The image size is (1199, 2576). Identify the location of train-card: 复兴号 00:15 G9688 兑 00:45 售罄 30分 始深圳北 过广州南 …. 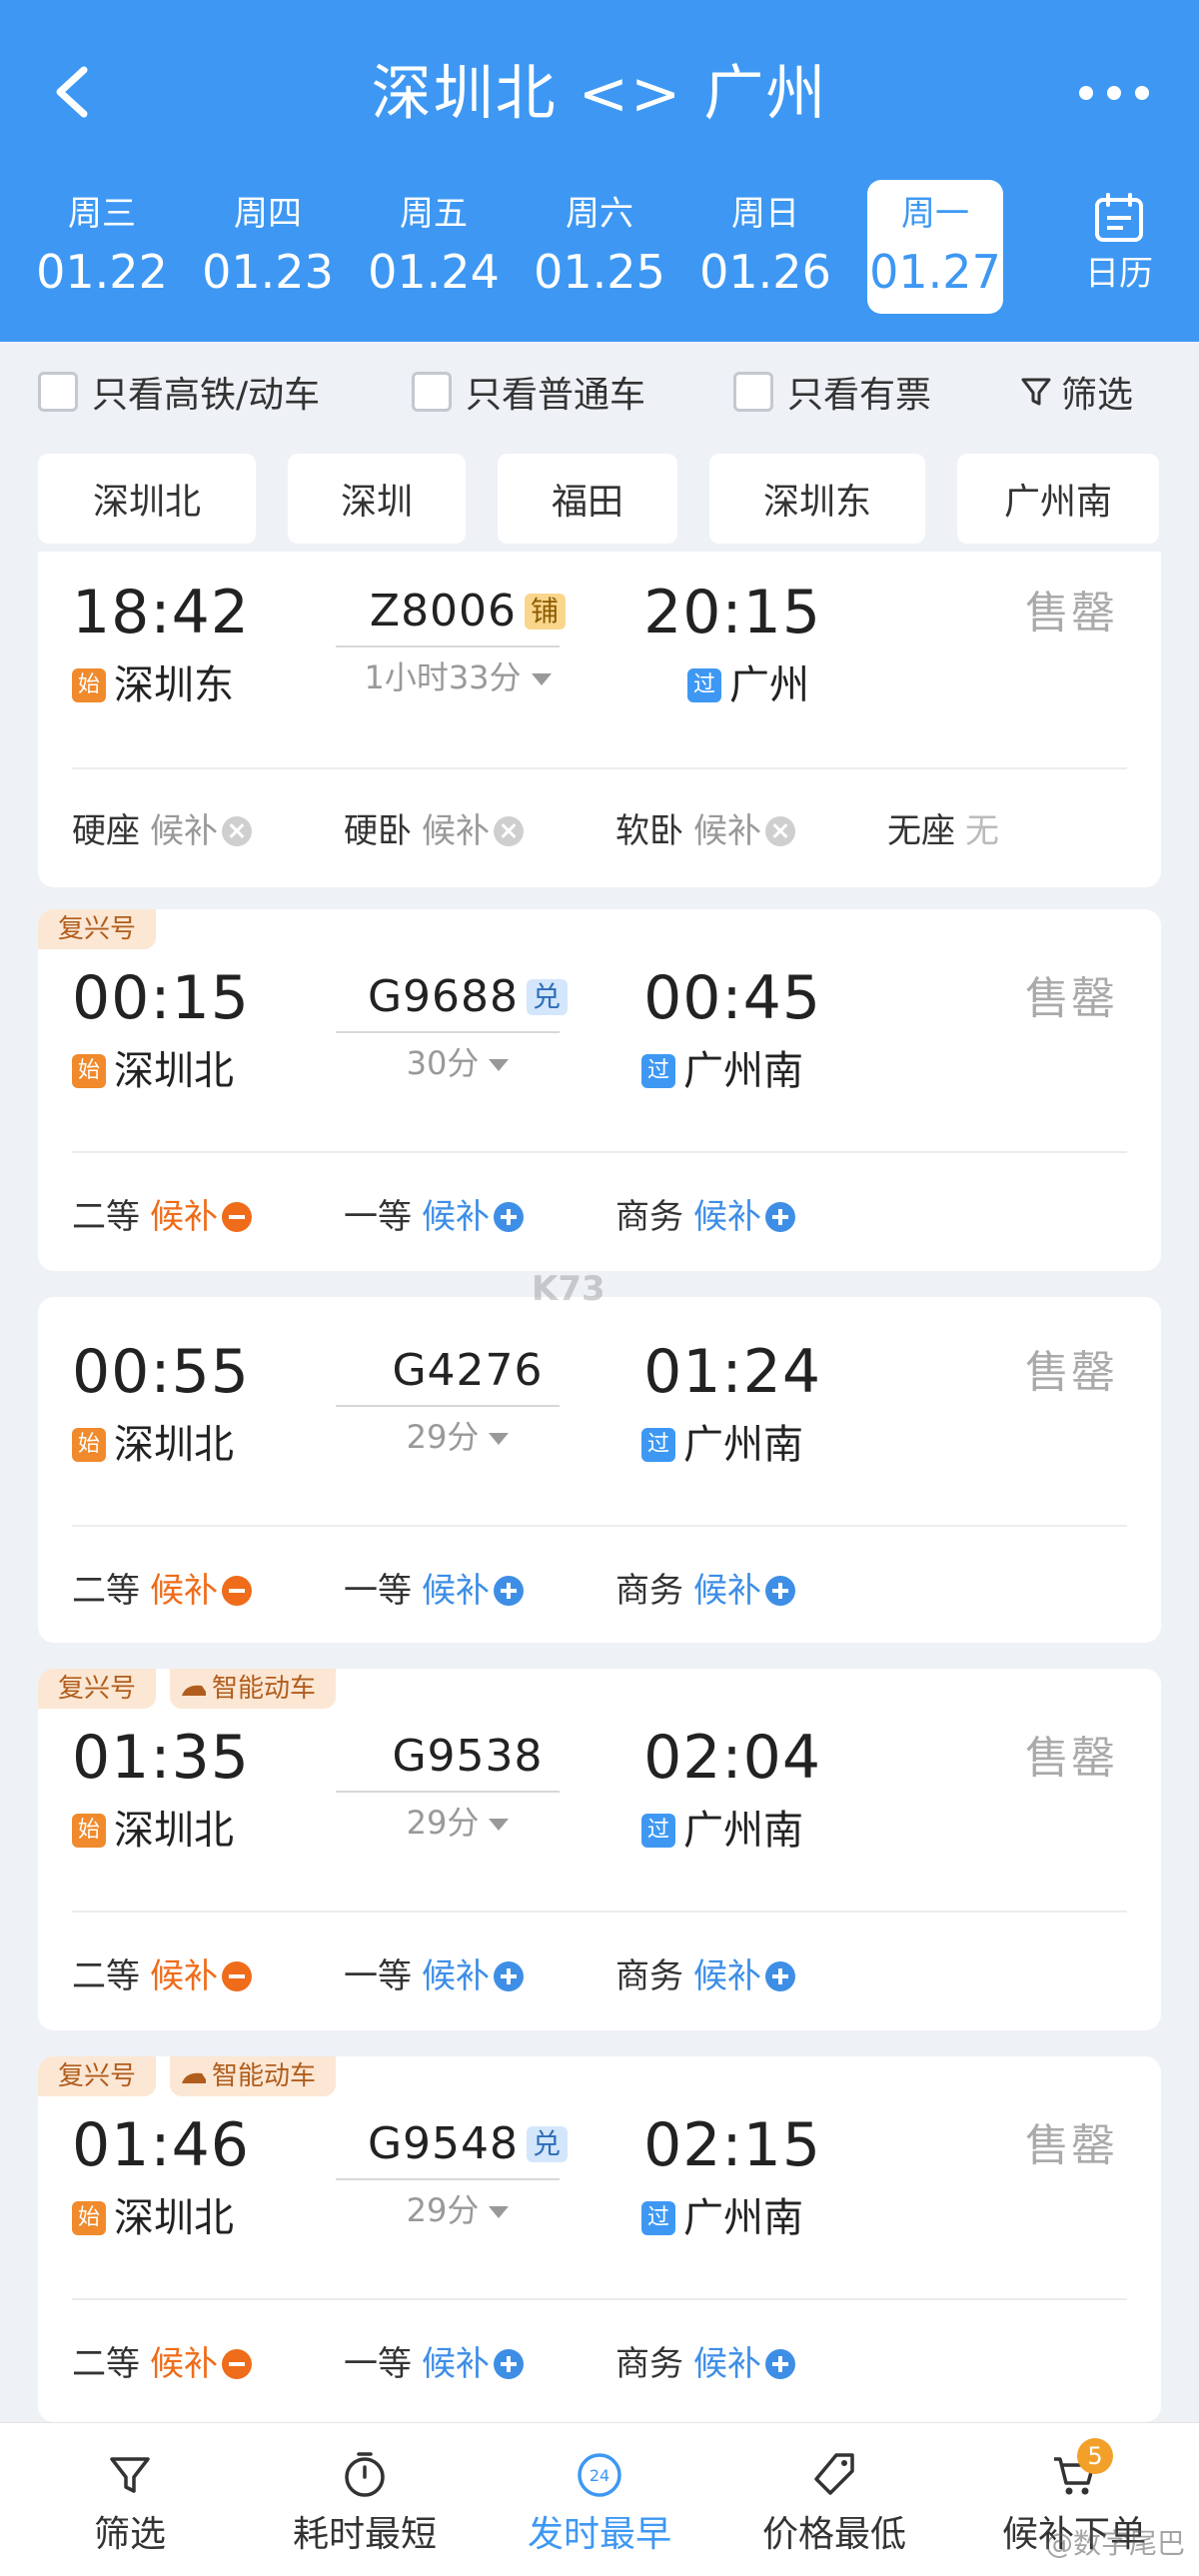
(599, 1090).